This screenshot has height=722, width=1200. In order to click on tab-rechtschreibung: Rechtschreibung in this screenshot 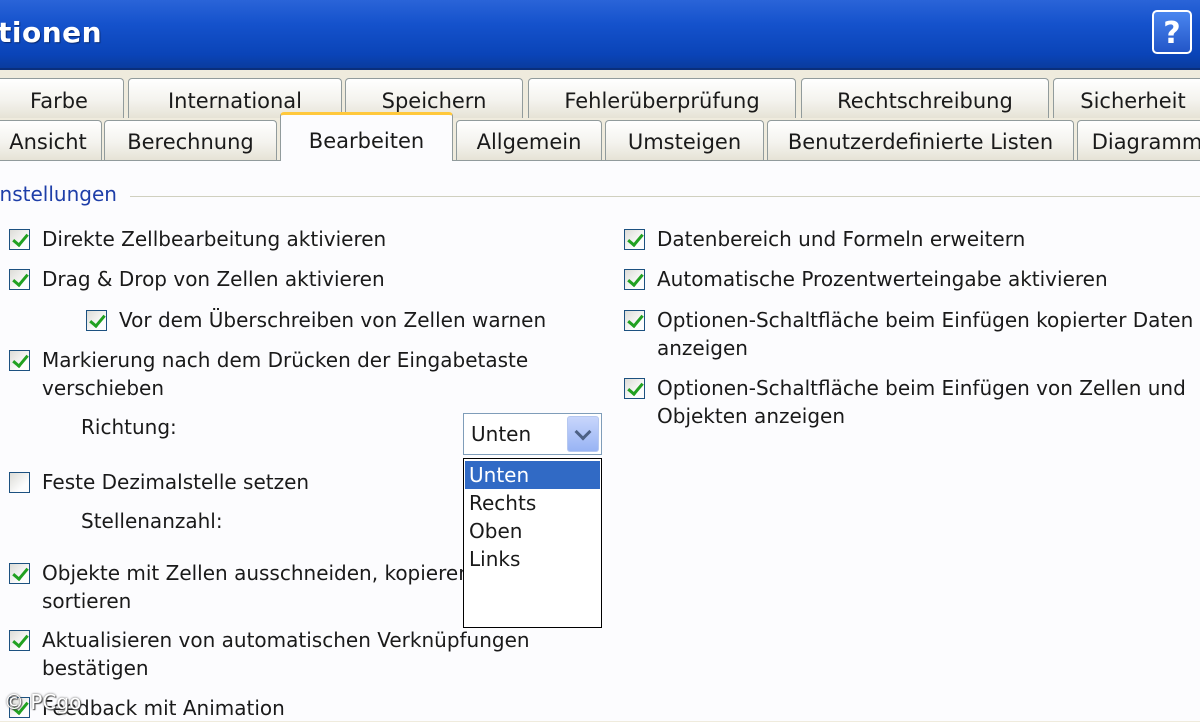, I will do `click(925, 98)`.